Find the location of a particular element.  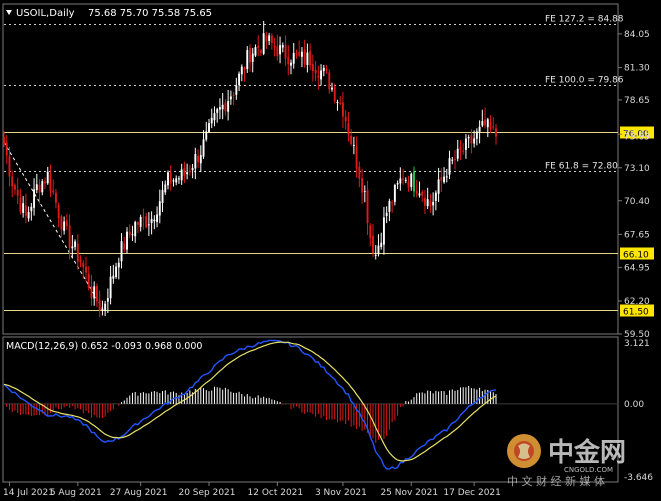

macd-tick-label: 3.121 is located at coordinates (637, 344).